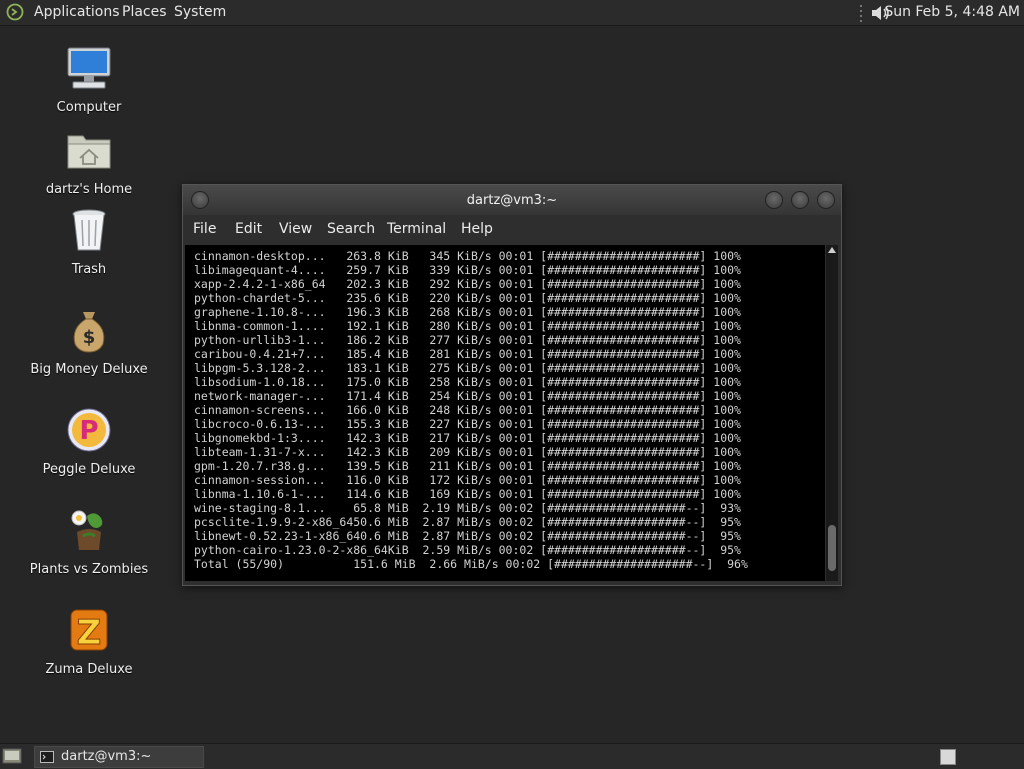 The image size is (1024, 769). Describe the element at coordinates (89, 68) in the screenshot. I see `computer-icon` at that location.